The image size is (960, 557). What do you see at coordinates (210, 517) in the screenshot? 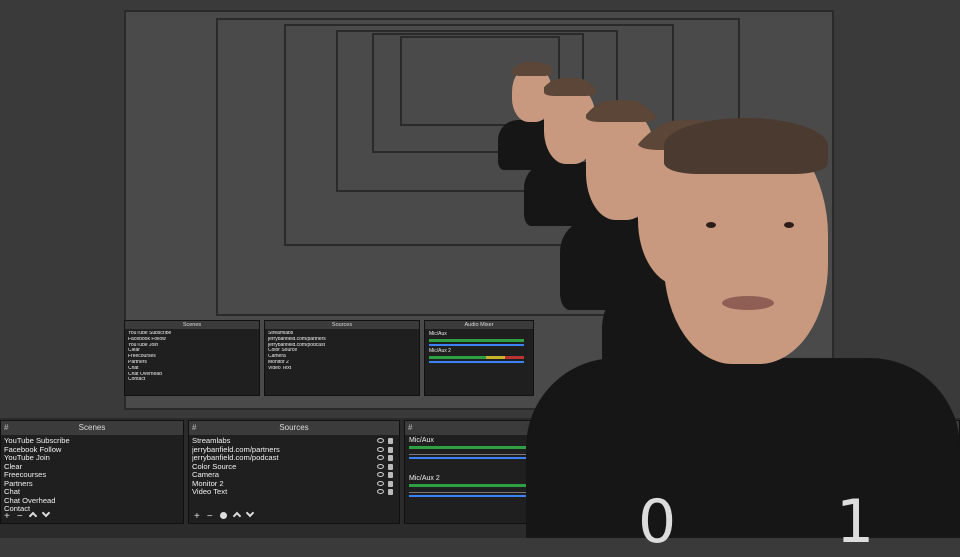
I see `remove-source-button: −` at bounding box center [210, 517].